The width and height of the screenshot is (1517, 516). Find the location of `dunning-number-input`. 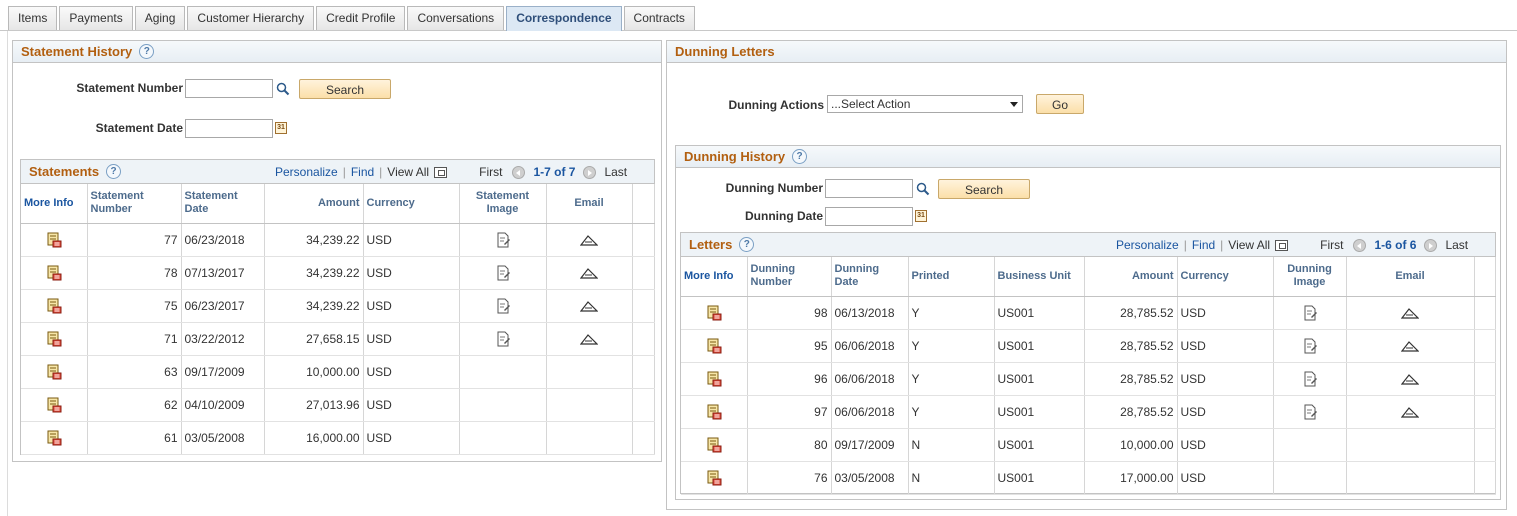

dunning-number-input is located at coordinates (869, 188).